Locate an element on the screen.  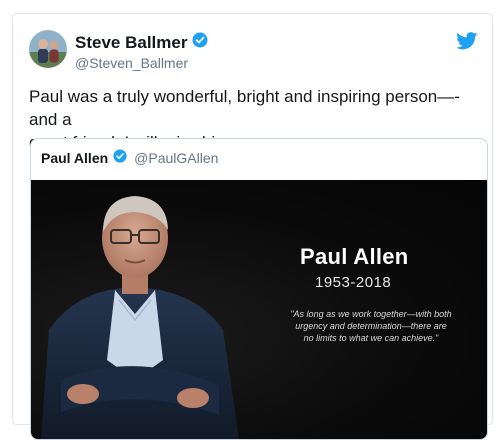
quoted-author-handle: @PaulGAllen is located at coordinates (176, 158).